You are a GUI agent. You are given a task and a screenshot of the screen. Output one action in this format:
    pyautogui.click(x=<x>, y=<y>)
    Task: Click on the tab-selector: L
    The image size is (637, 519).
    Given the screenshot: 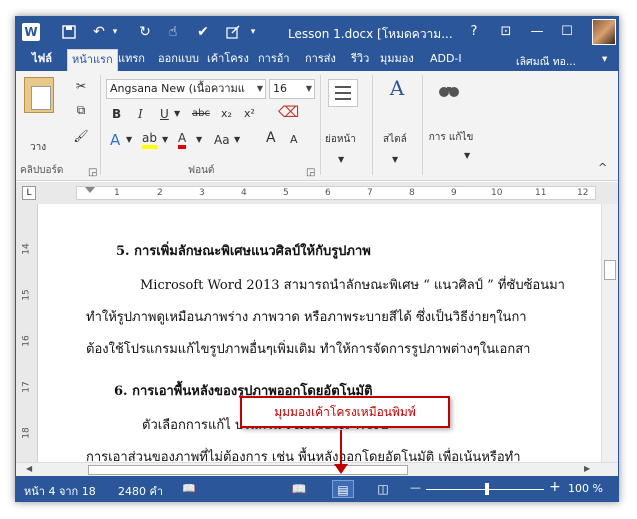 What is the action you would take?
    pyautogui.click(x=29, y=193)
    